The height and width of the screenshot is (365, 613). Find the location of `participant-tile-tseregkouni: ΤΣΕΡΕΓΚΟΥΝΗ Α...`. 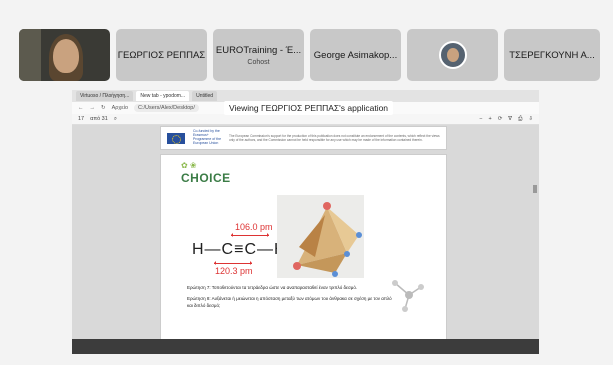

participant-tile-tseregkouni: ΤΣΕΡΕΓΚΟΥΝΗ Α... is located at coordinates (552, 55).